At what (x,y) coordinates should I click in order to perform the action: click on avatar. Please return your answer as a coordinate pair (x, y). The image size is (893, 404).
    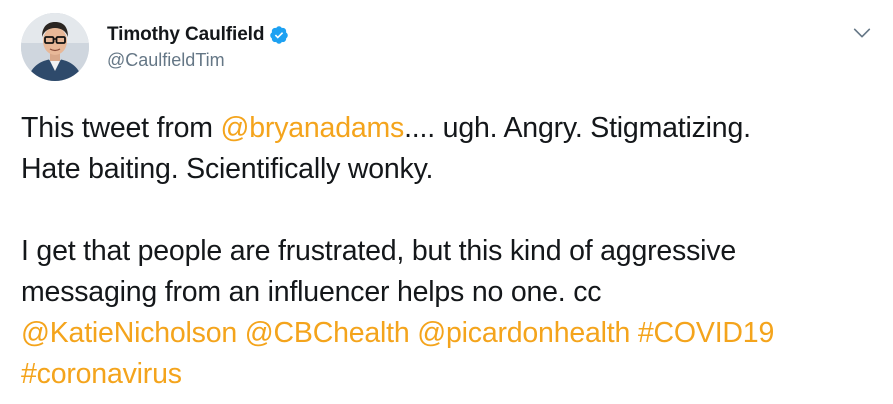
    Looking at the image, I should click on (55, 47).